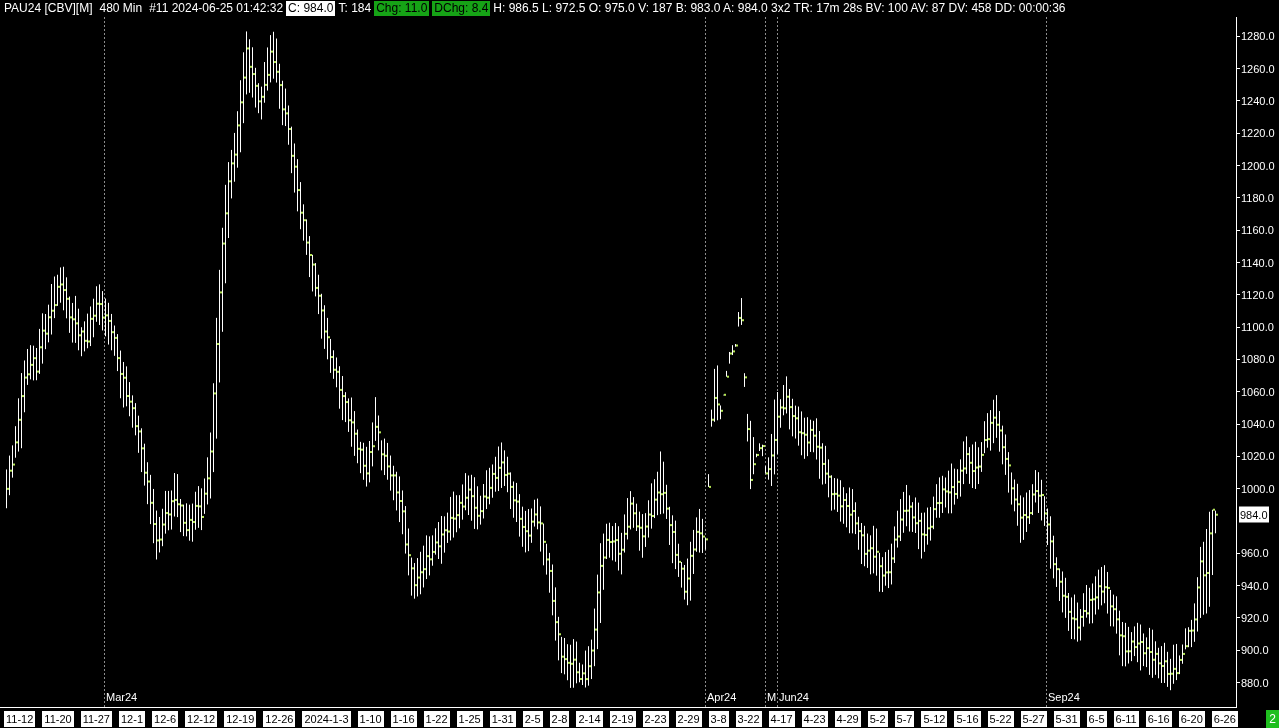  Describe the element at coordinates (1258, 36) in the screenshot. I see `price-axis-label: 1280.0` at that location.